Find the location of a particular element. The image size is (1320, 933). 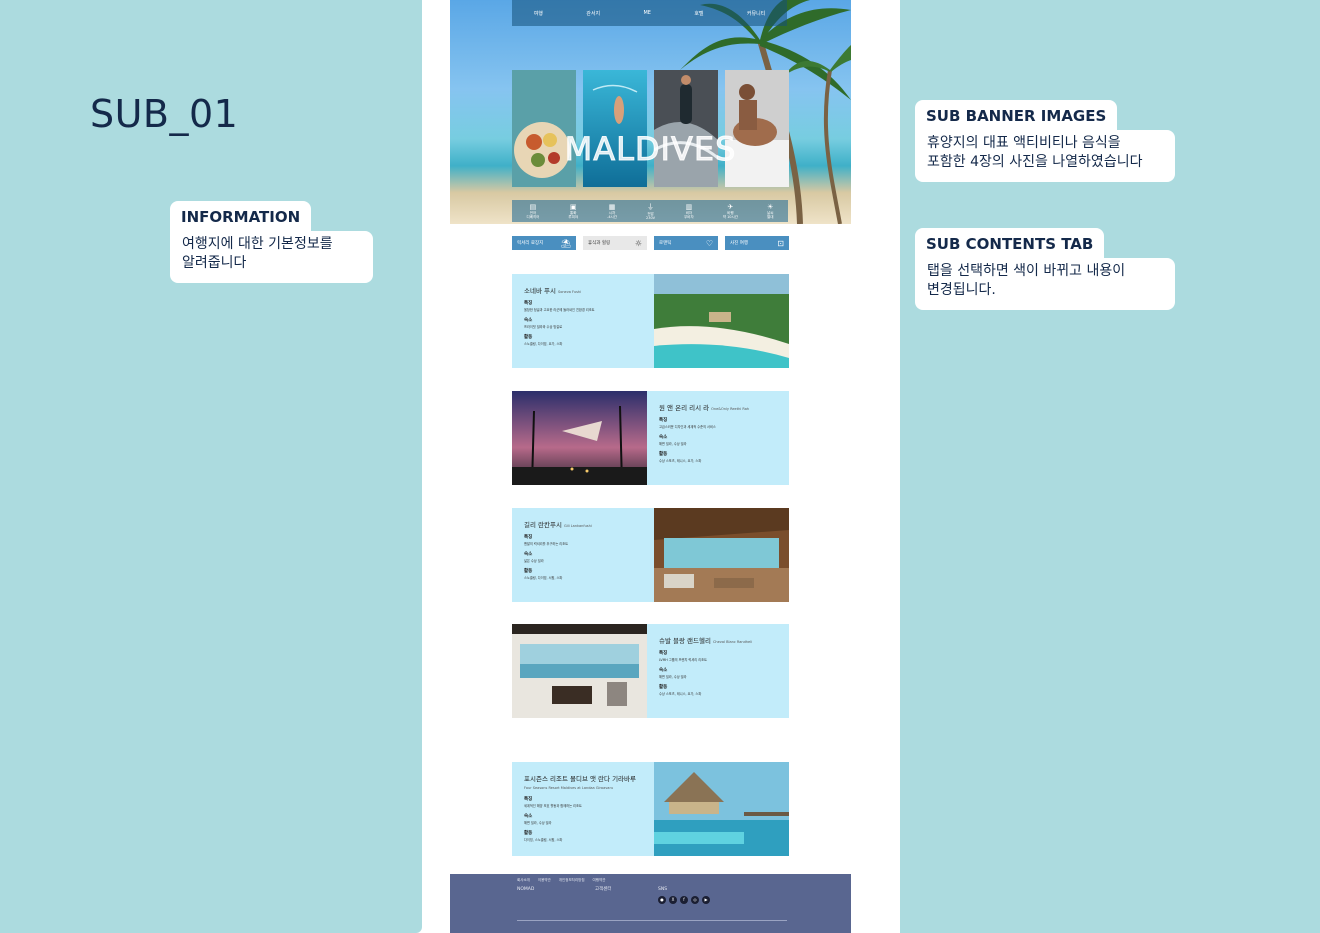

footer-link: 여행약관 is located at coordinates (599, 880).